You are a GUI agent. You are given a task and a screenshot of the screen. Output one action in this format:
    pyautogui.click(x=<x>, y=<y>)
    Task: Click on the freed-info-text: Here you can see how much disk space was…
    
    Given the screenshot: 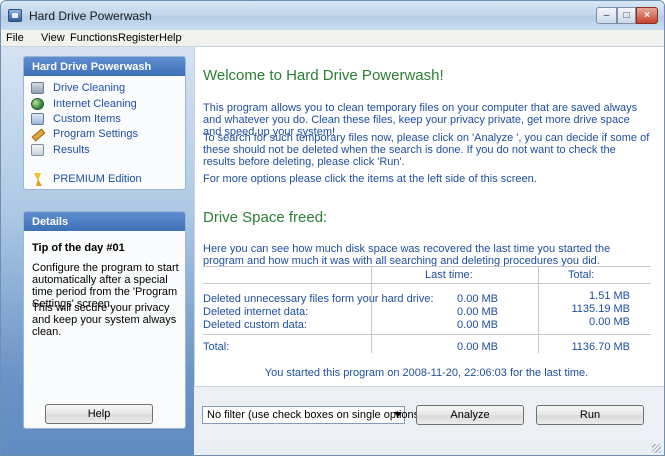 What is the action you would take?
    pyautogui.click(x=407, y=255)
    